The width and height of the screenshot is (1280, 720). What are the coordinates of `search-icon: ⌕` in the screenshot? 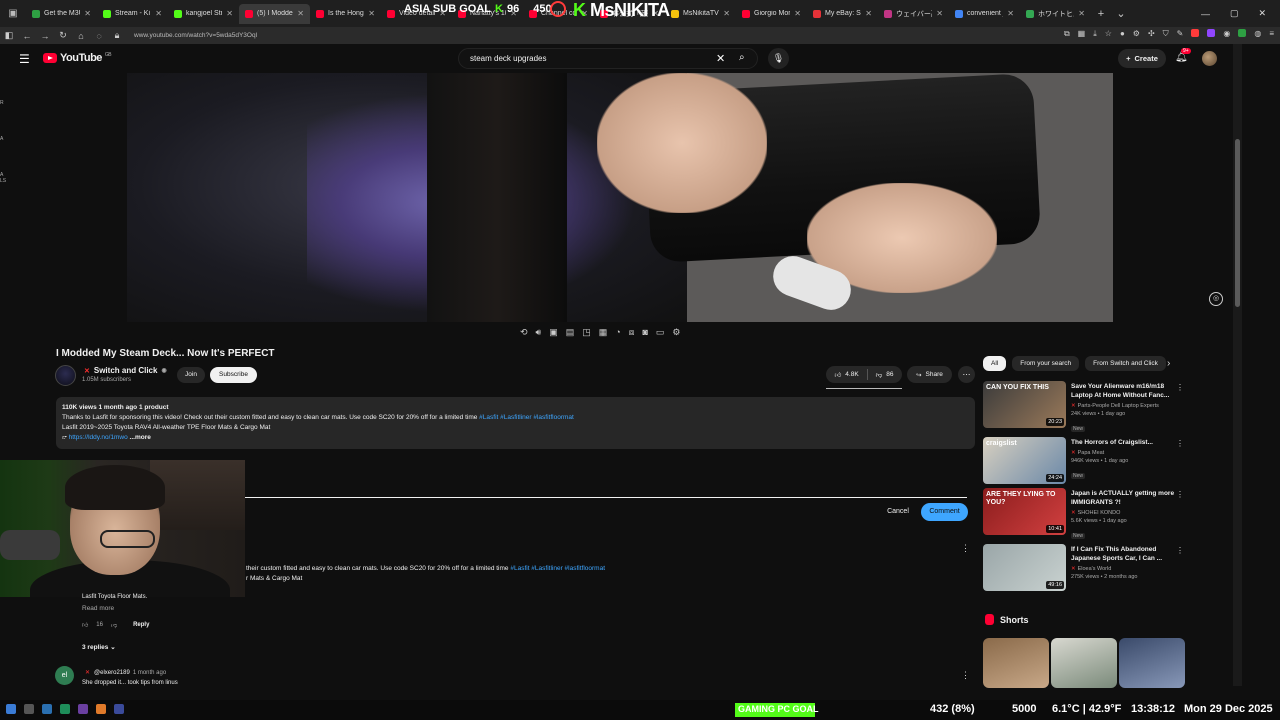 It's located at (742, 57).